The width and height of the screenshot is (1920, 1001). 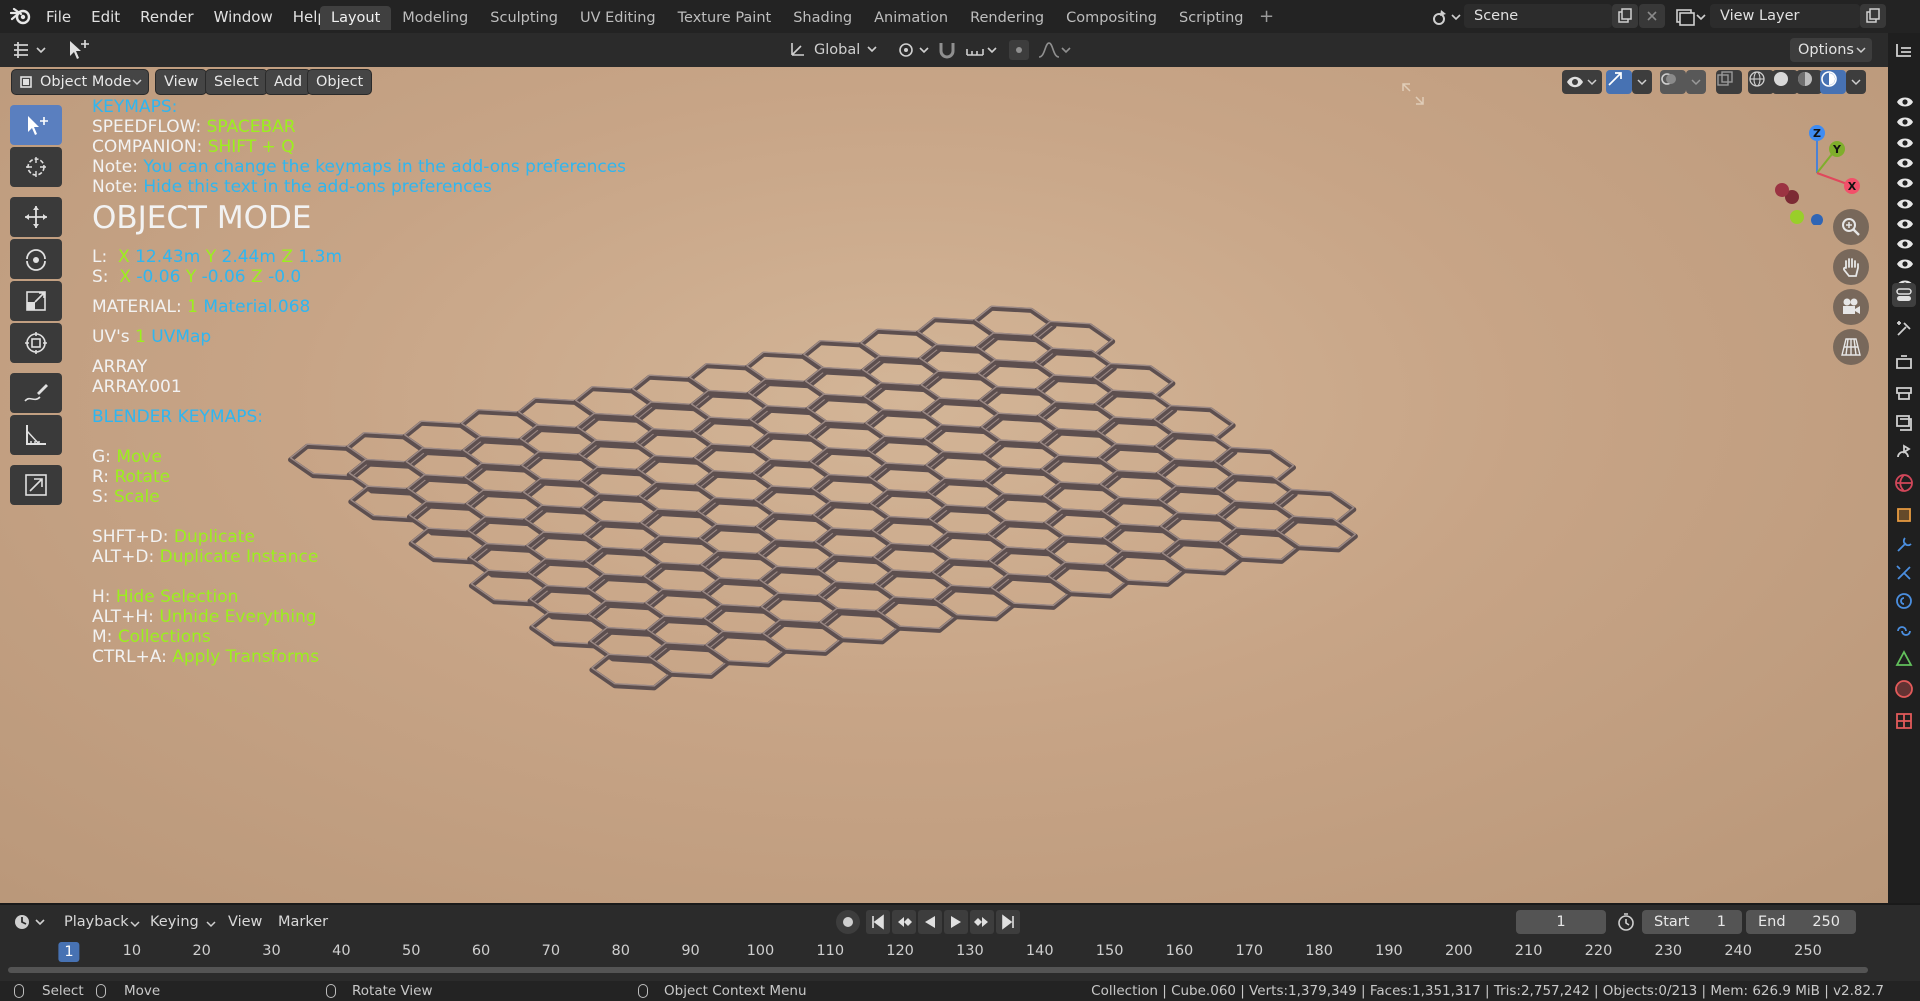 What do you see at coordinates (1413, 94) in the screenshot?
I see `fullscreen-corner-icon` at bounding box center [1413, 94].